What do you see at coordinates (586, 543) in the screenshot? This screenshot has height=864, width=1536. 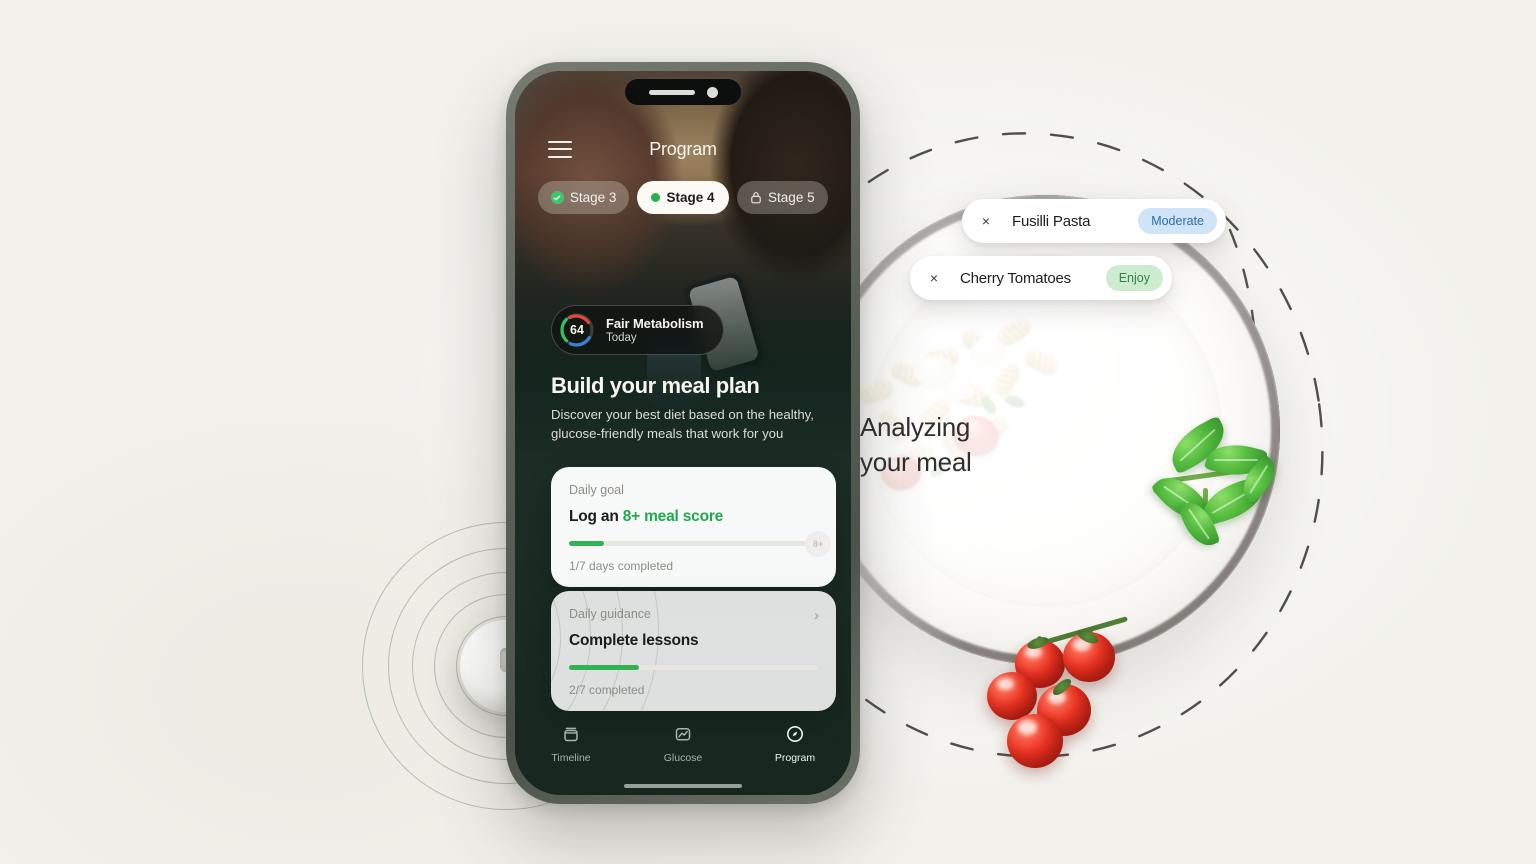 I see `daily-goal-progress-fill` at bounding box center [586, 543].